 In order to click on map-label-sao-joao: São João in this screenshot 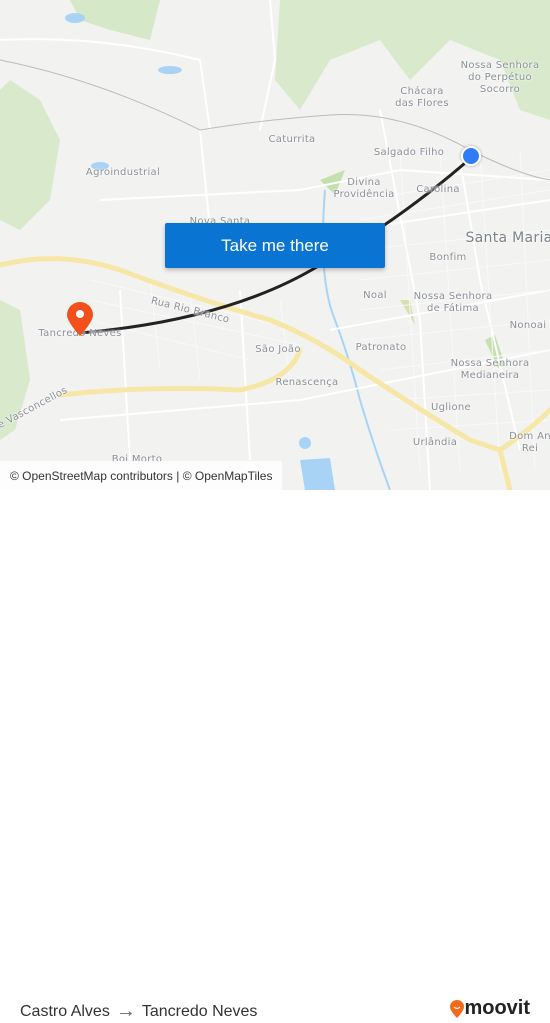, I will do `click(278, 349)`.